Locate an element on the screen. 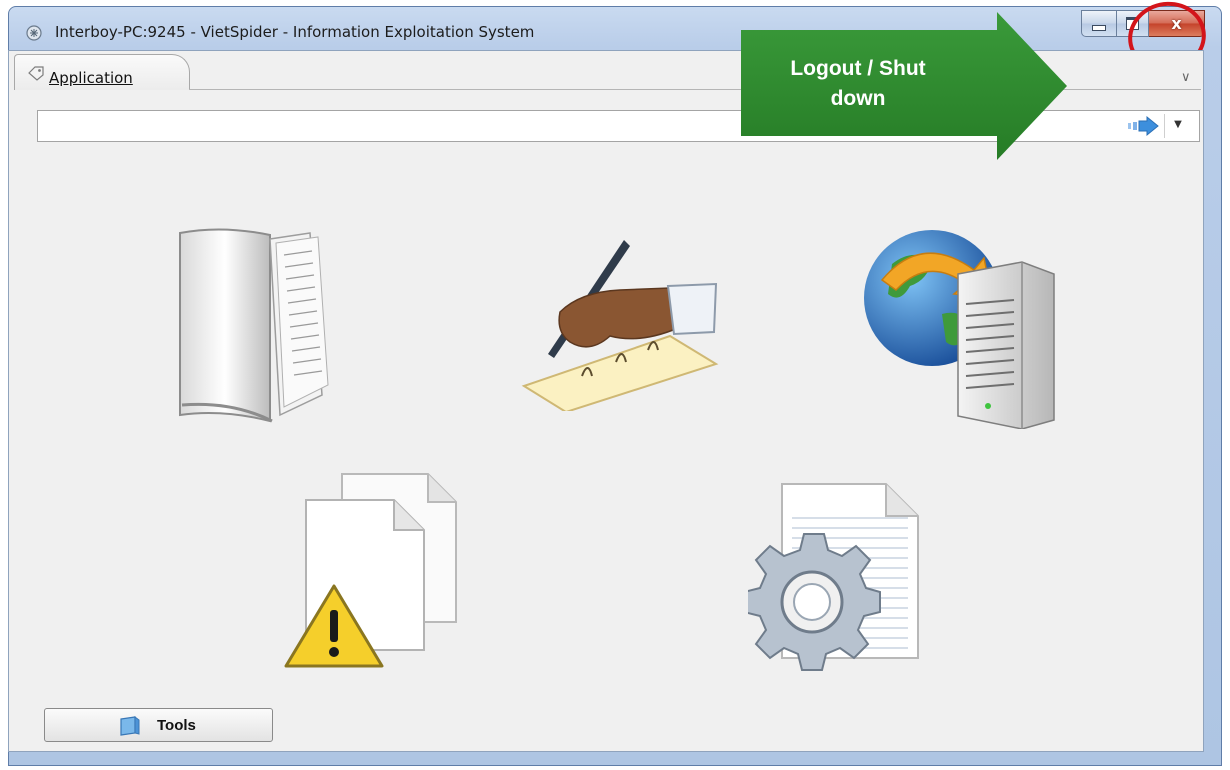  app-icon is located at coordinates (34, 33).